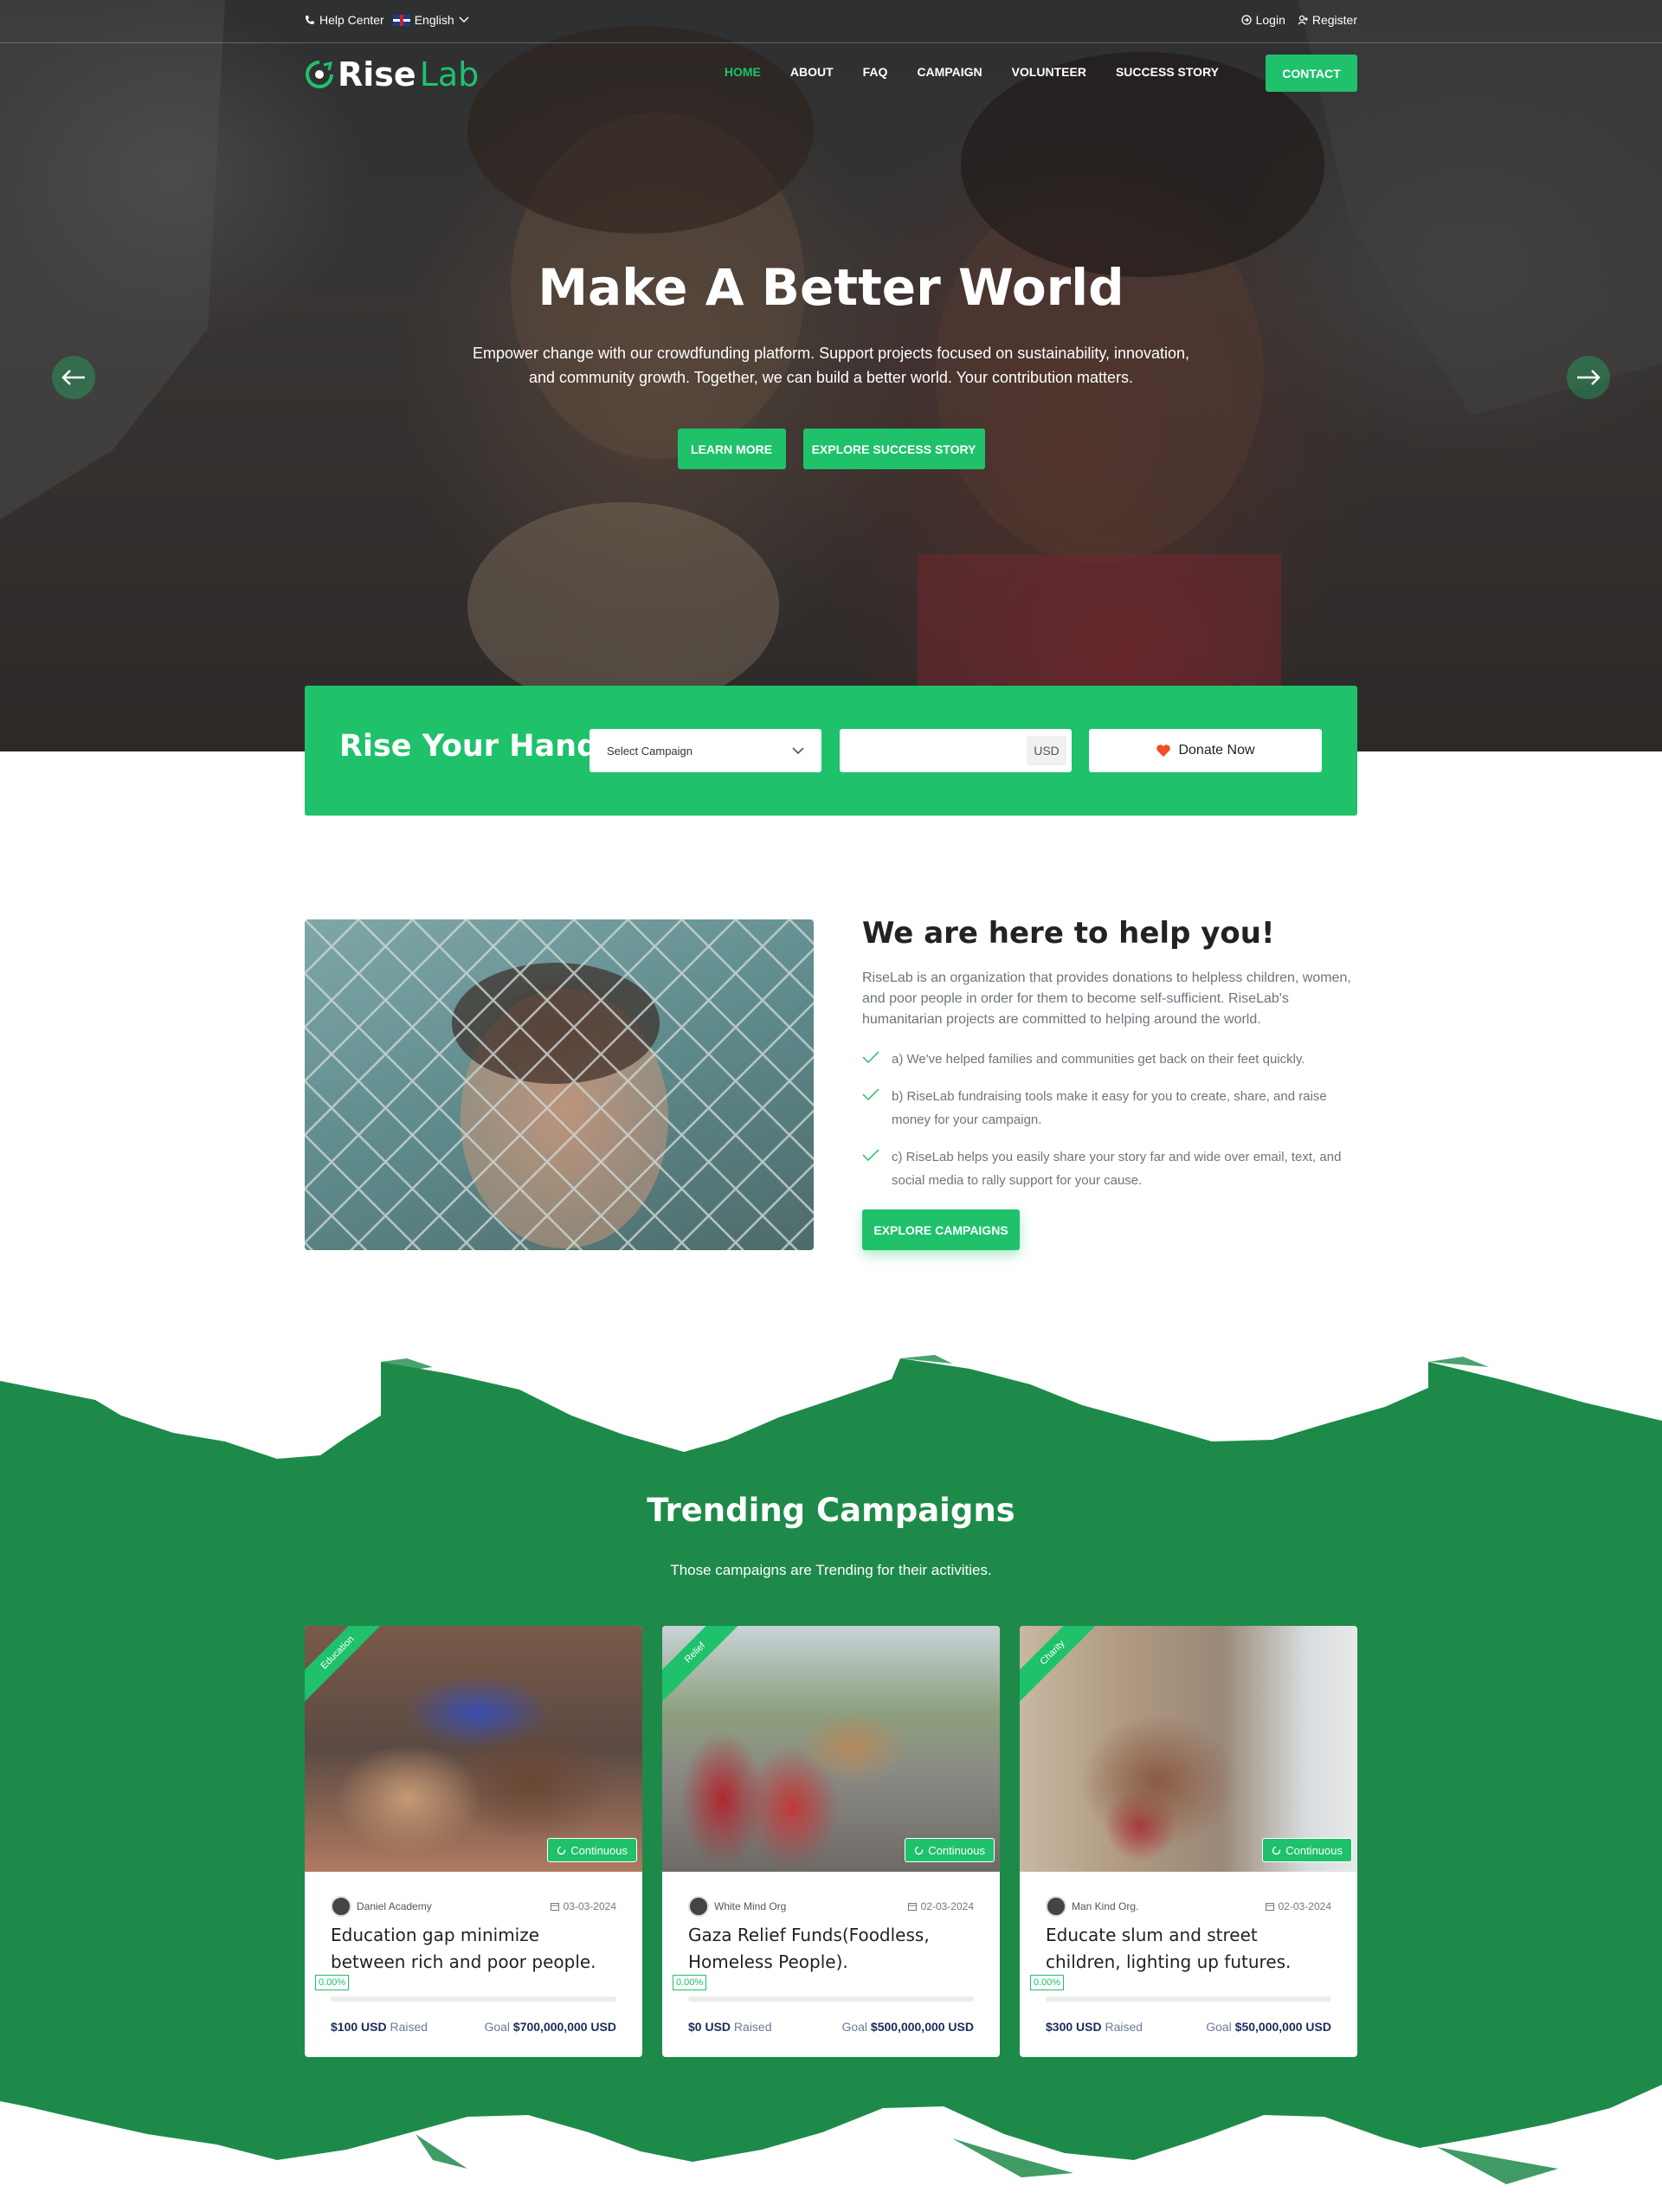  I want to click on nav-about: ABOUT, so click(812, 72).